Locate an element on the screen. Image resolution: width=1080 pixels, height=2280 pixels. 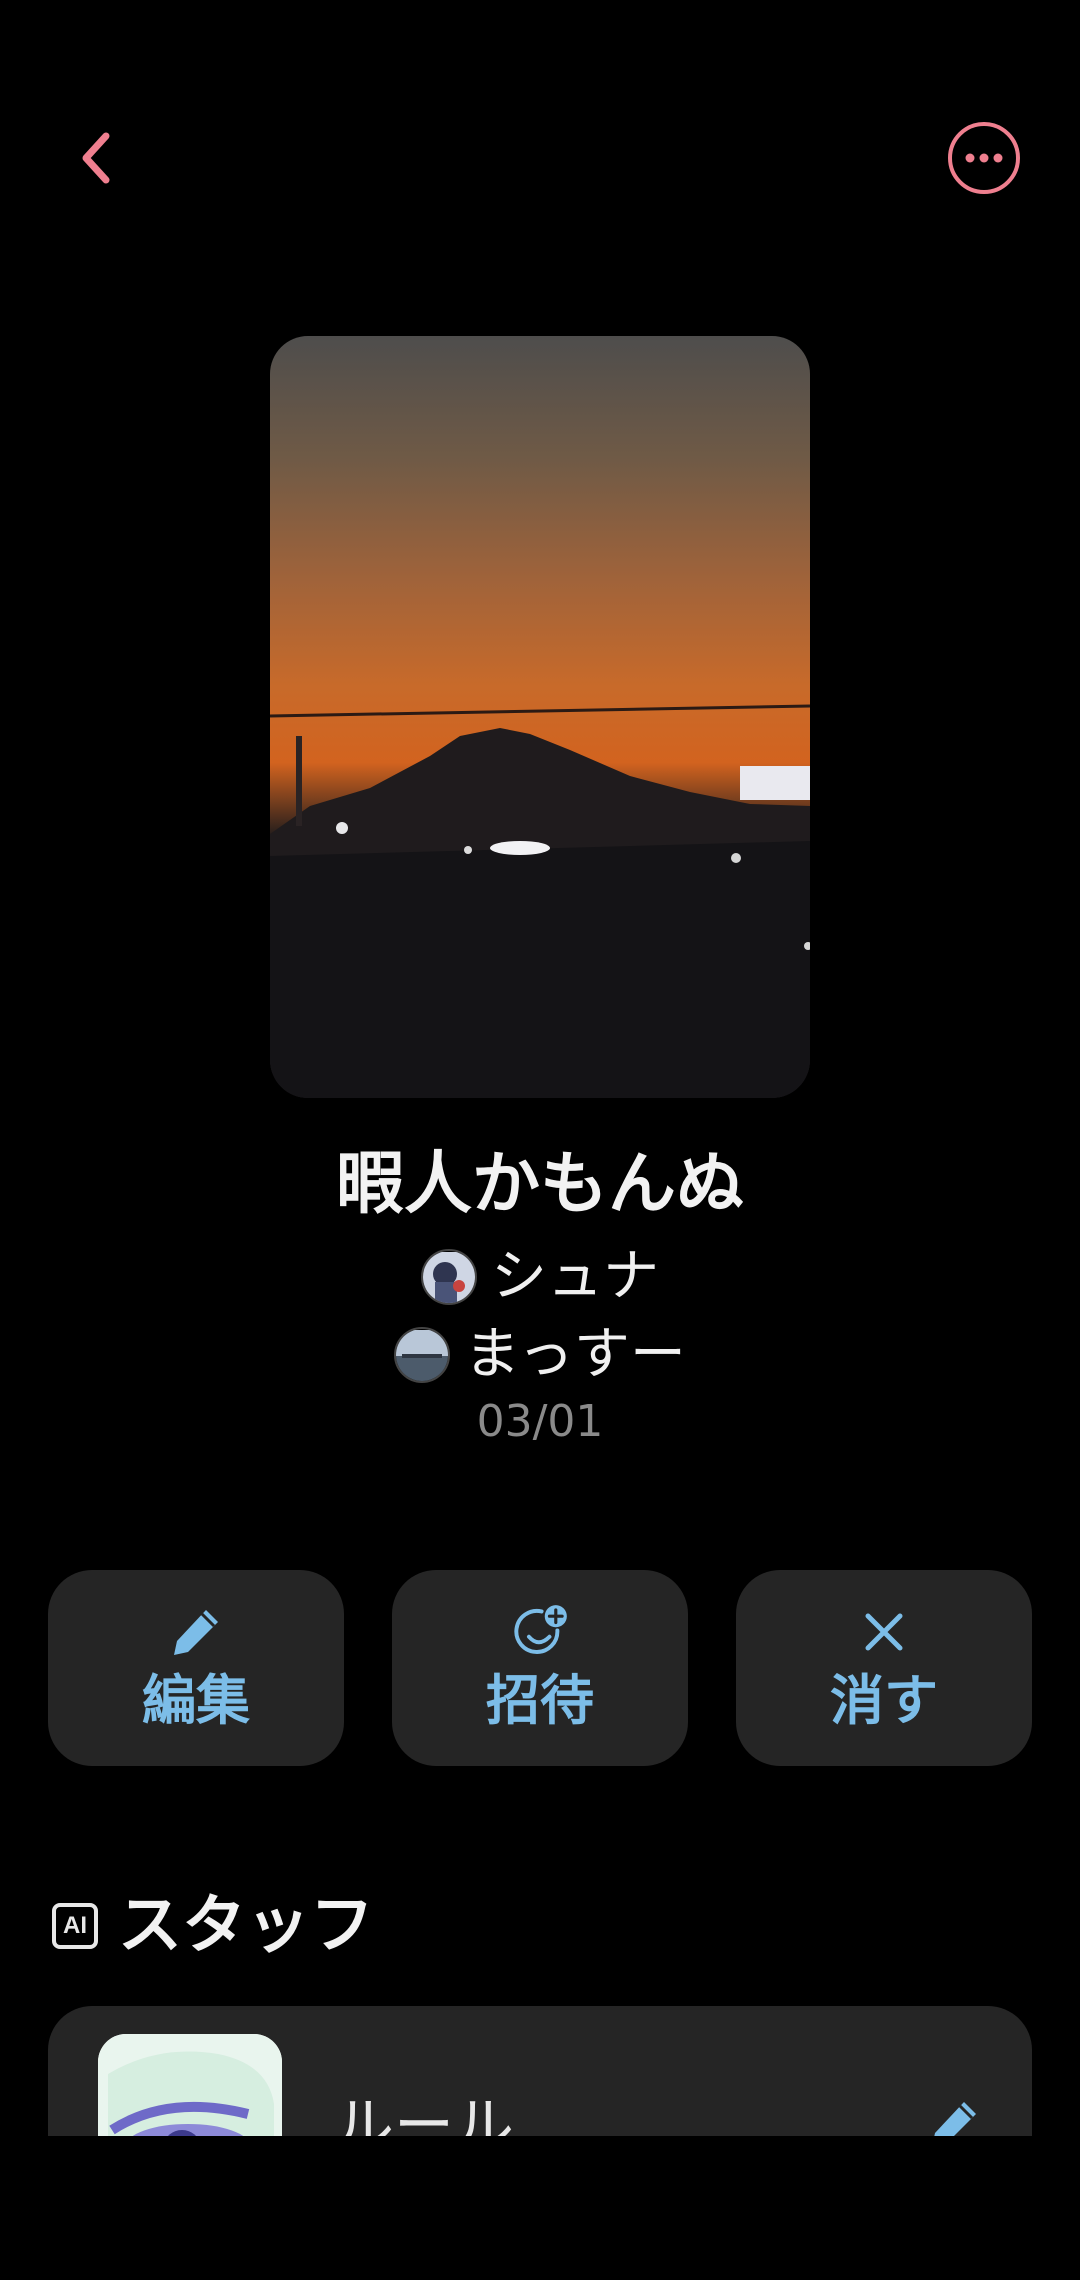
member-row: まっすー is located at coordinates (540, 1355).